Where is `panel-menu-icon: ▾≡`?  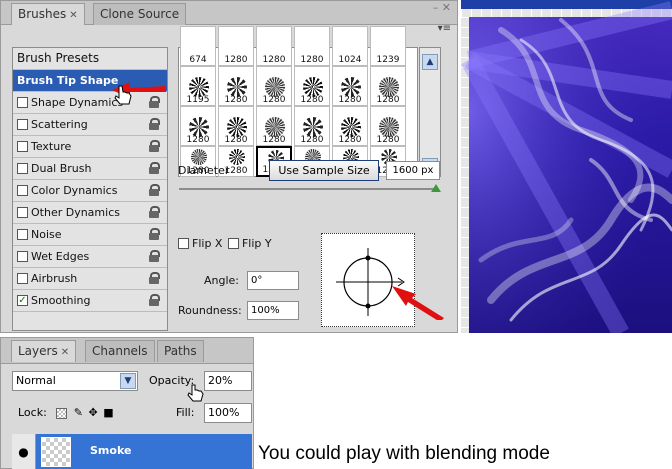 panel-menu-icon: ▾≡ is located at coordinates (444, 28).